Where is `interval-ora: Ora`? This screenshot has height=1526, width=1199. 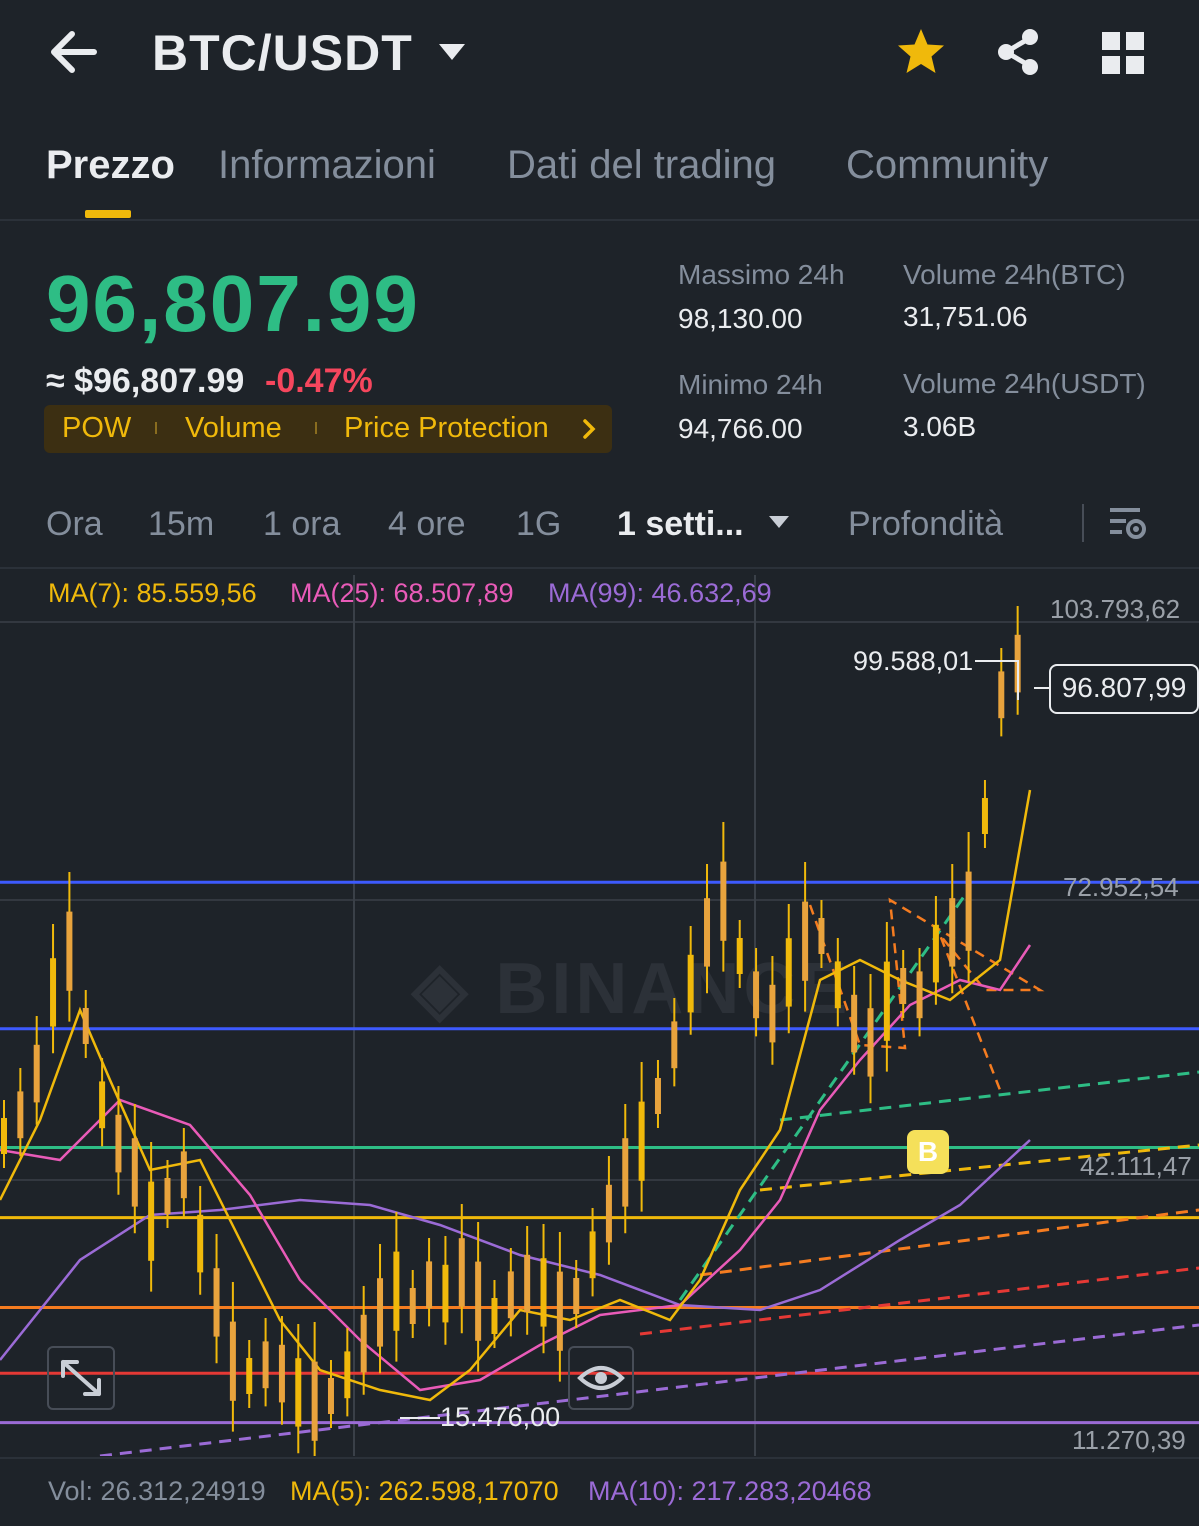
interval-ora: Ora is located at coordinates (74, 524).